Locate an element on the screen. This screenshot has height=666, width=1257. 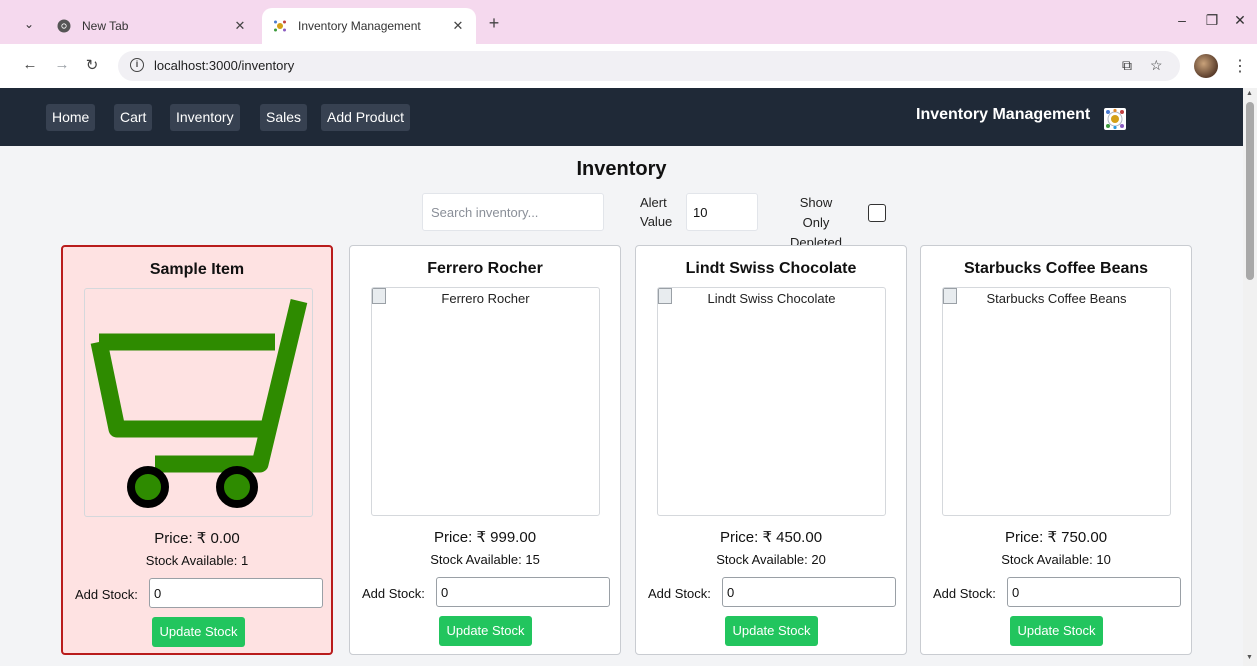
site-info-icon: i is located at coordinates (137, 65).